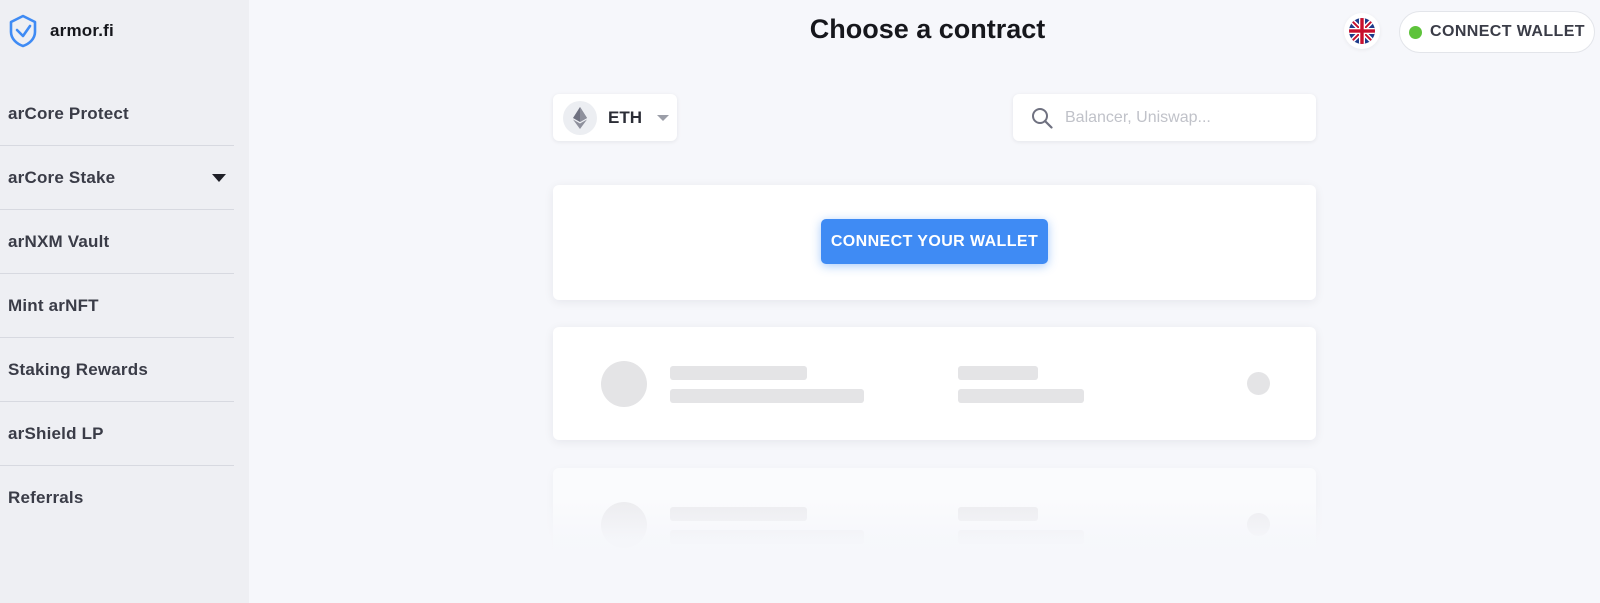 The image size is (1600, 603). I want to click on connect-wallet-card: CONNECT YOUR WALLET, so click(934, 242).